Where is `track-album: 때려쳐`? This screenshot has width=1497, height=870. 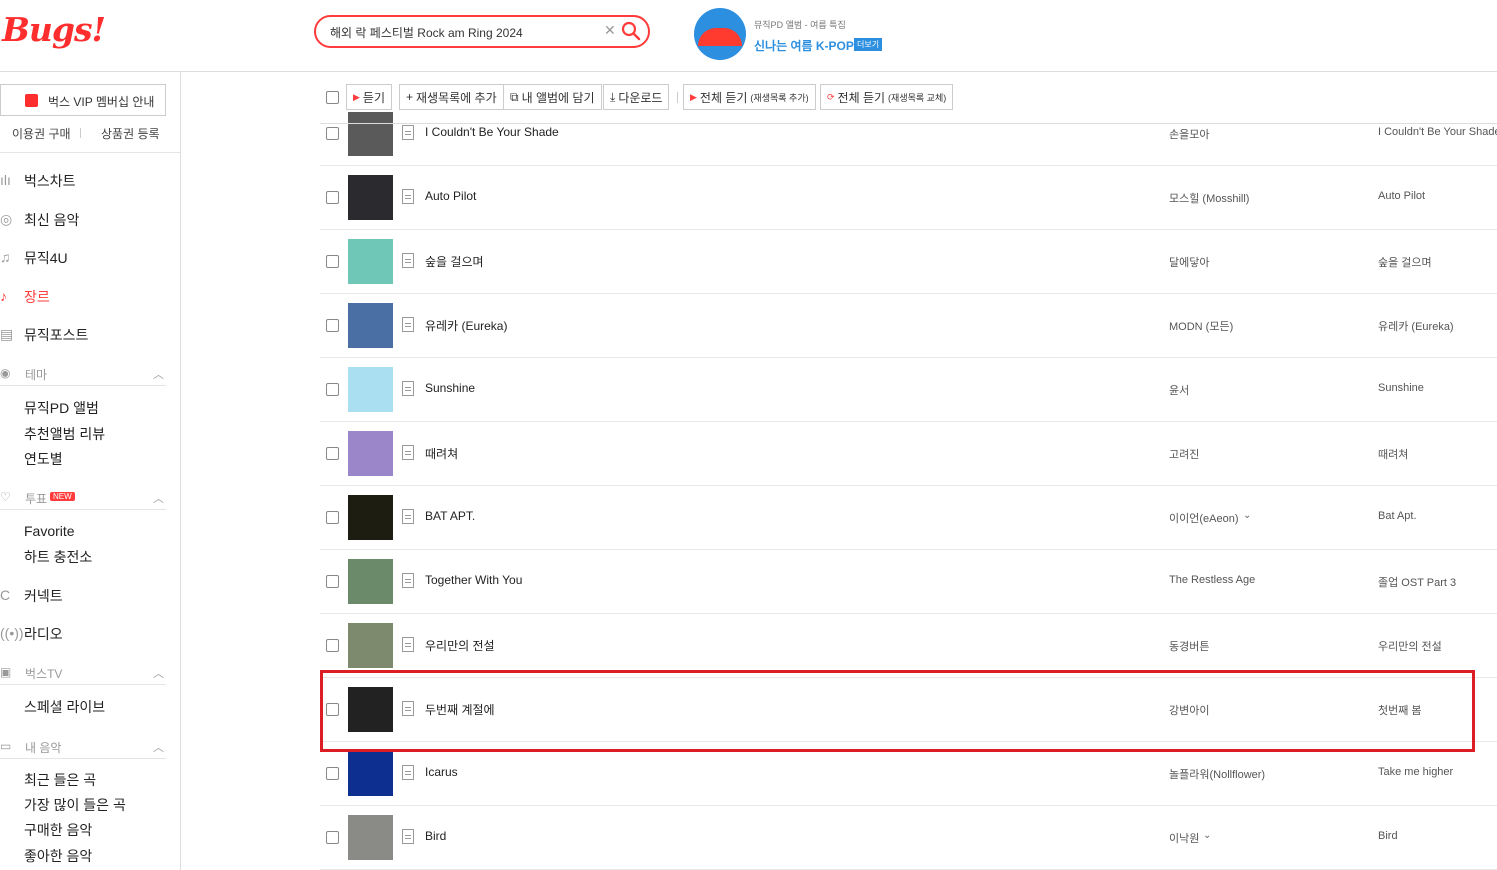
track-album: 때려쳐 is located at coordinates (1393, 454).